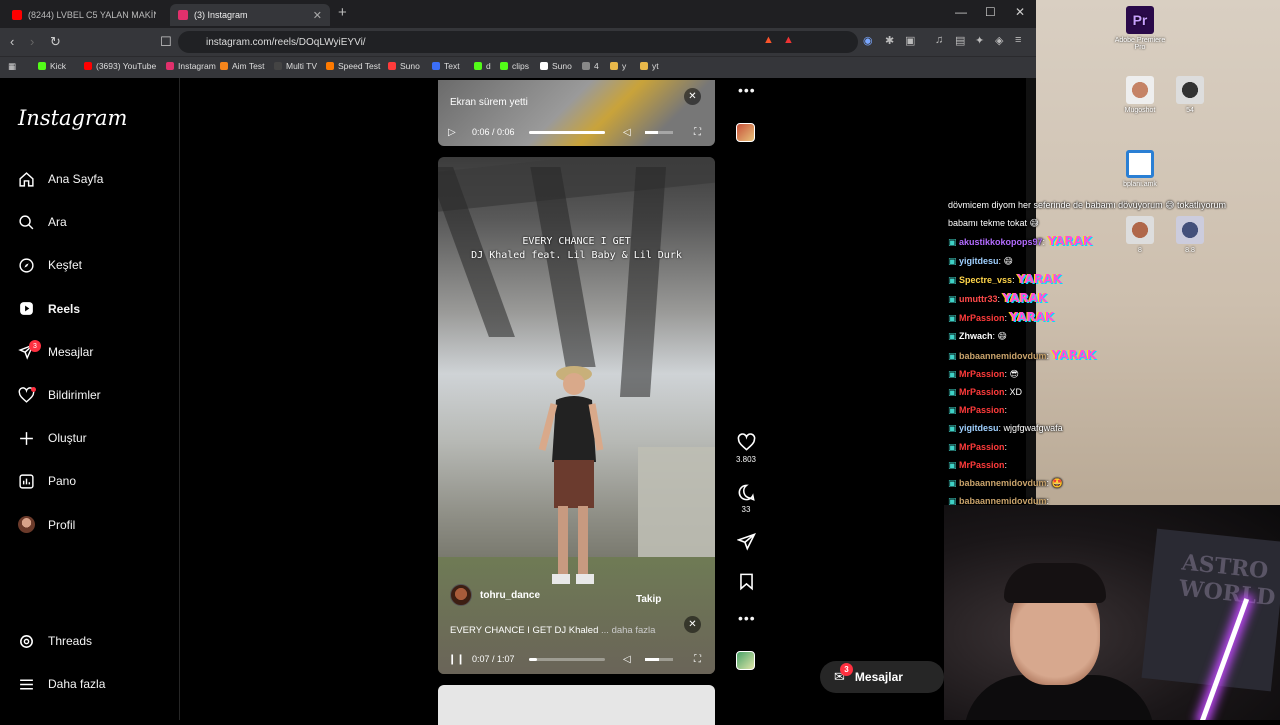 The image size is (1280, 725). I want to click on apps-icon: ▦, so click(12, 66).